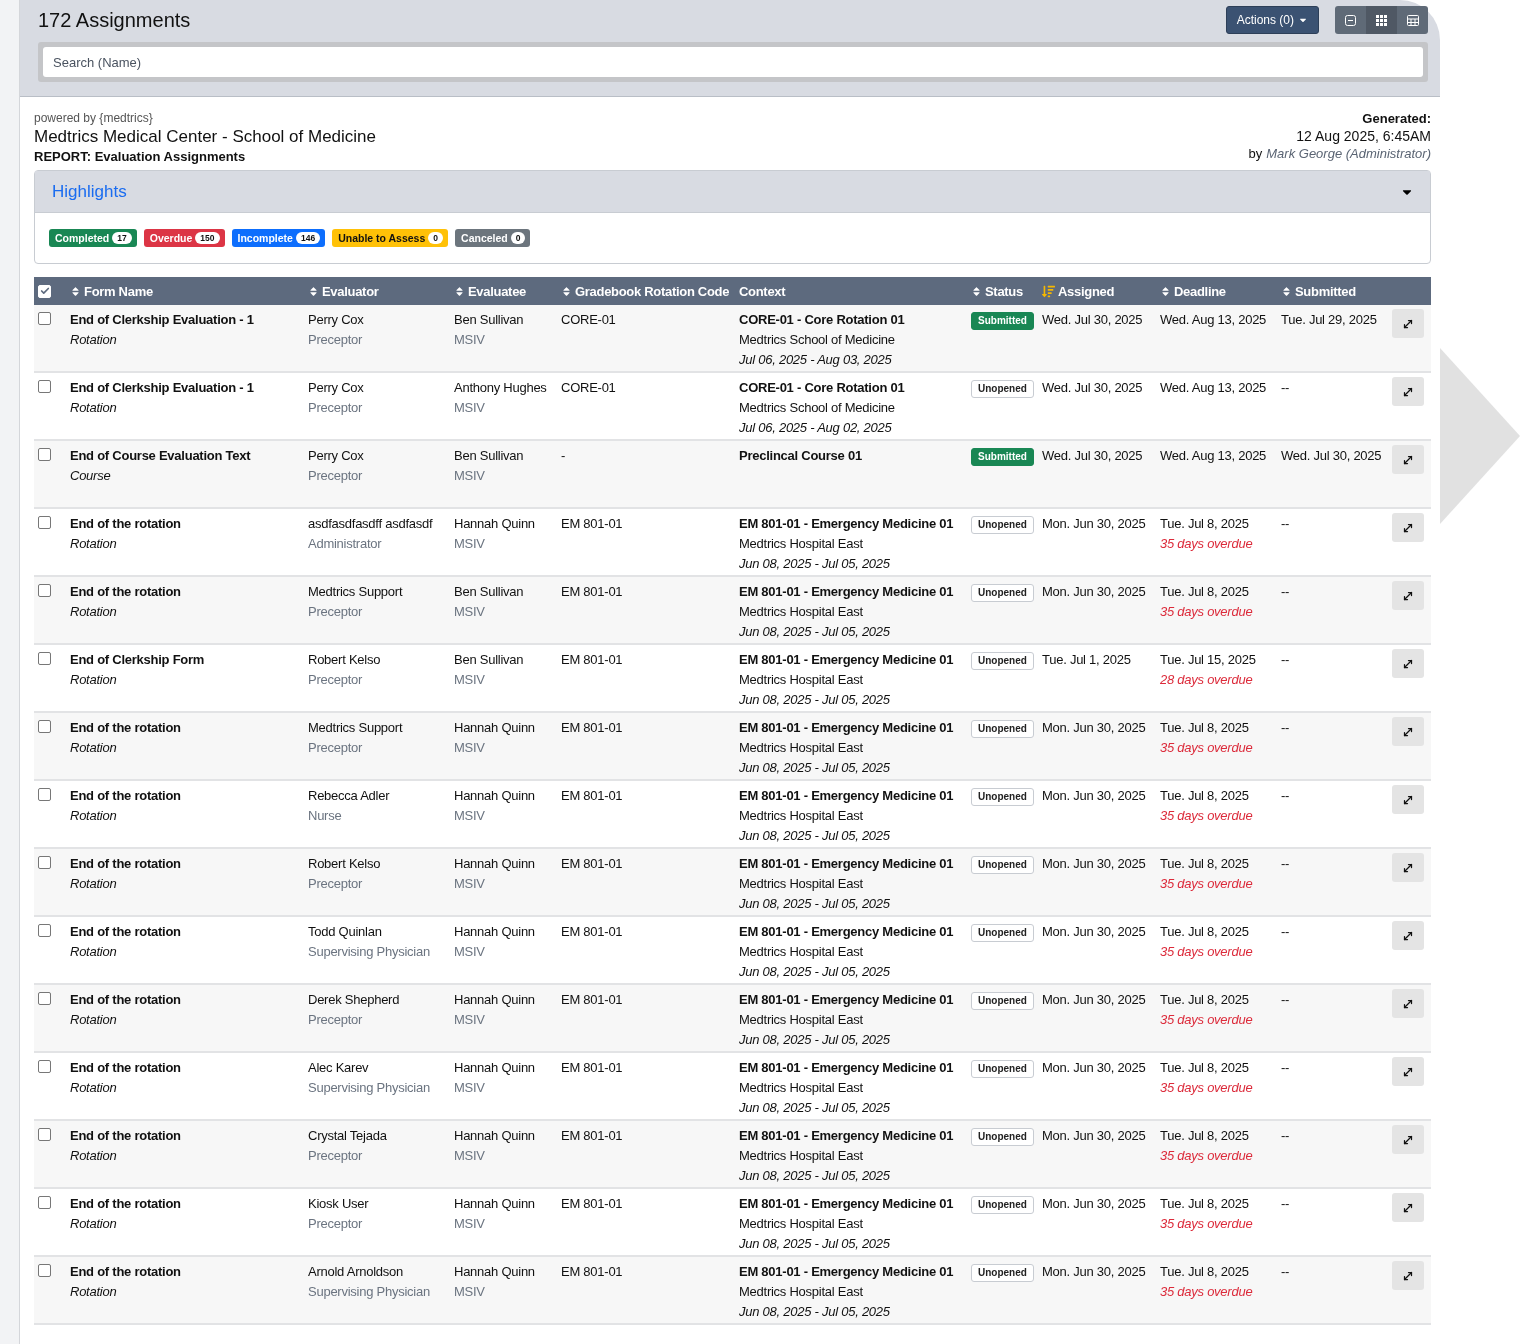  What do you see at coordinates (1220, 291) in the screenshot?
I see `column-header: Deadline` at bounding box center [1220, 291].